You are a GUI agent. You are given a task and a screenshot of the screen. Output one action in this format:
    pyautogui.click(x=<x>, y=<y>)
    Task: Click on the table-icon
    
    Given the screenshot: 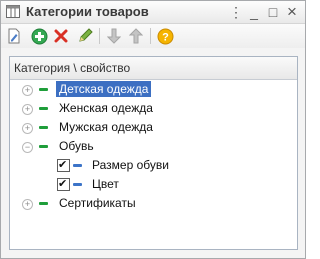 What is the action you would take?
    pyautogui.click(x=13, y=11)
    